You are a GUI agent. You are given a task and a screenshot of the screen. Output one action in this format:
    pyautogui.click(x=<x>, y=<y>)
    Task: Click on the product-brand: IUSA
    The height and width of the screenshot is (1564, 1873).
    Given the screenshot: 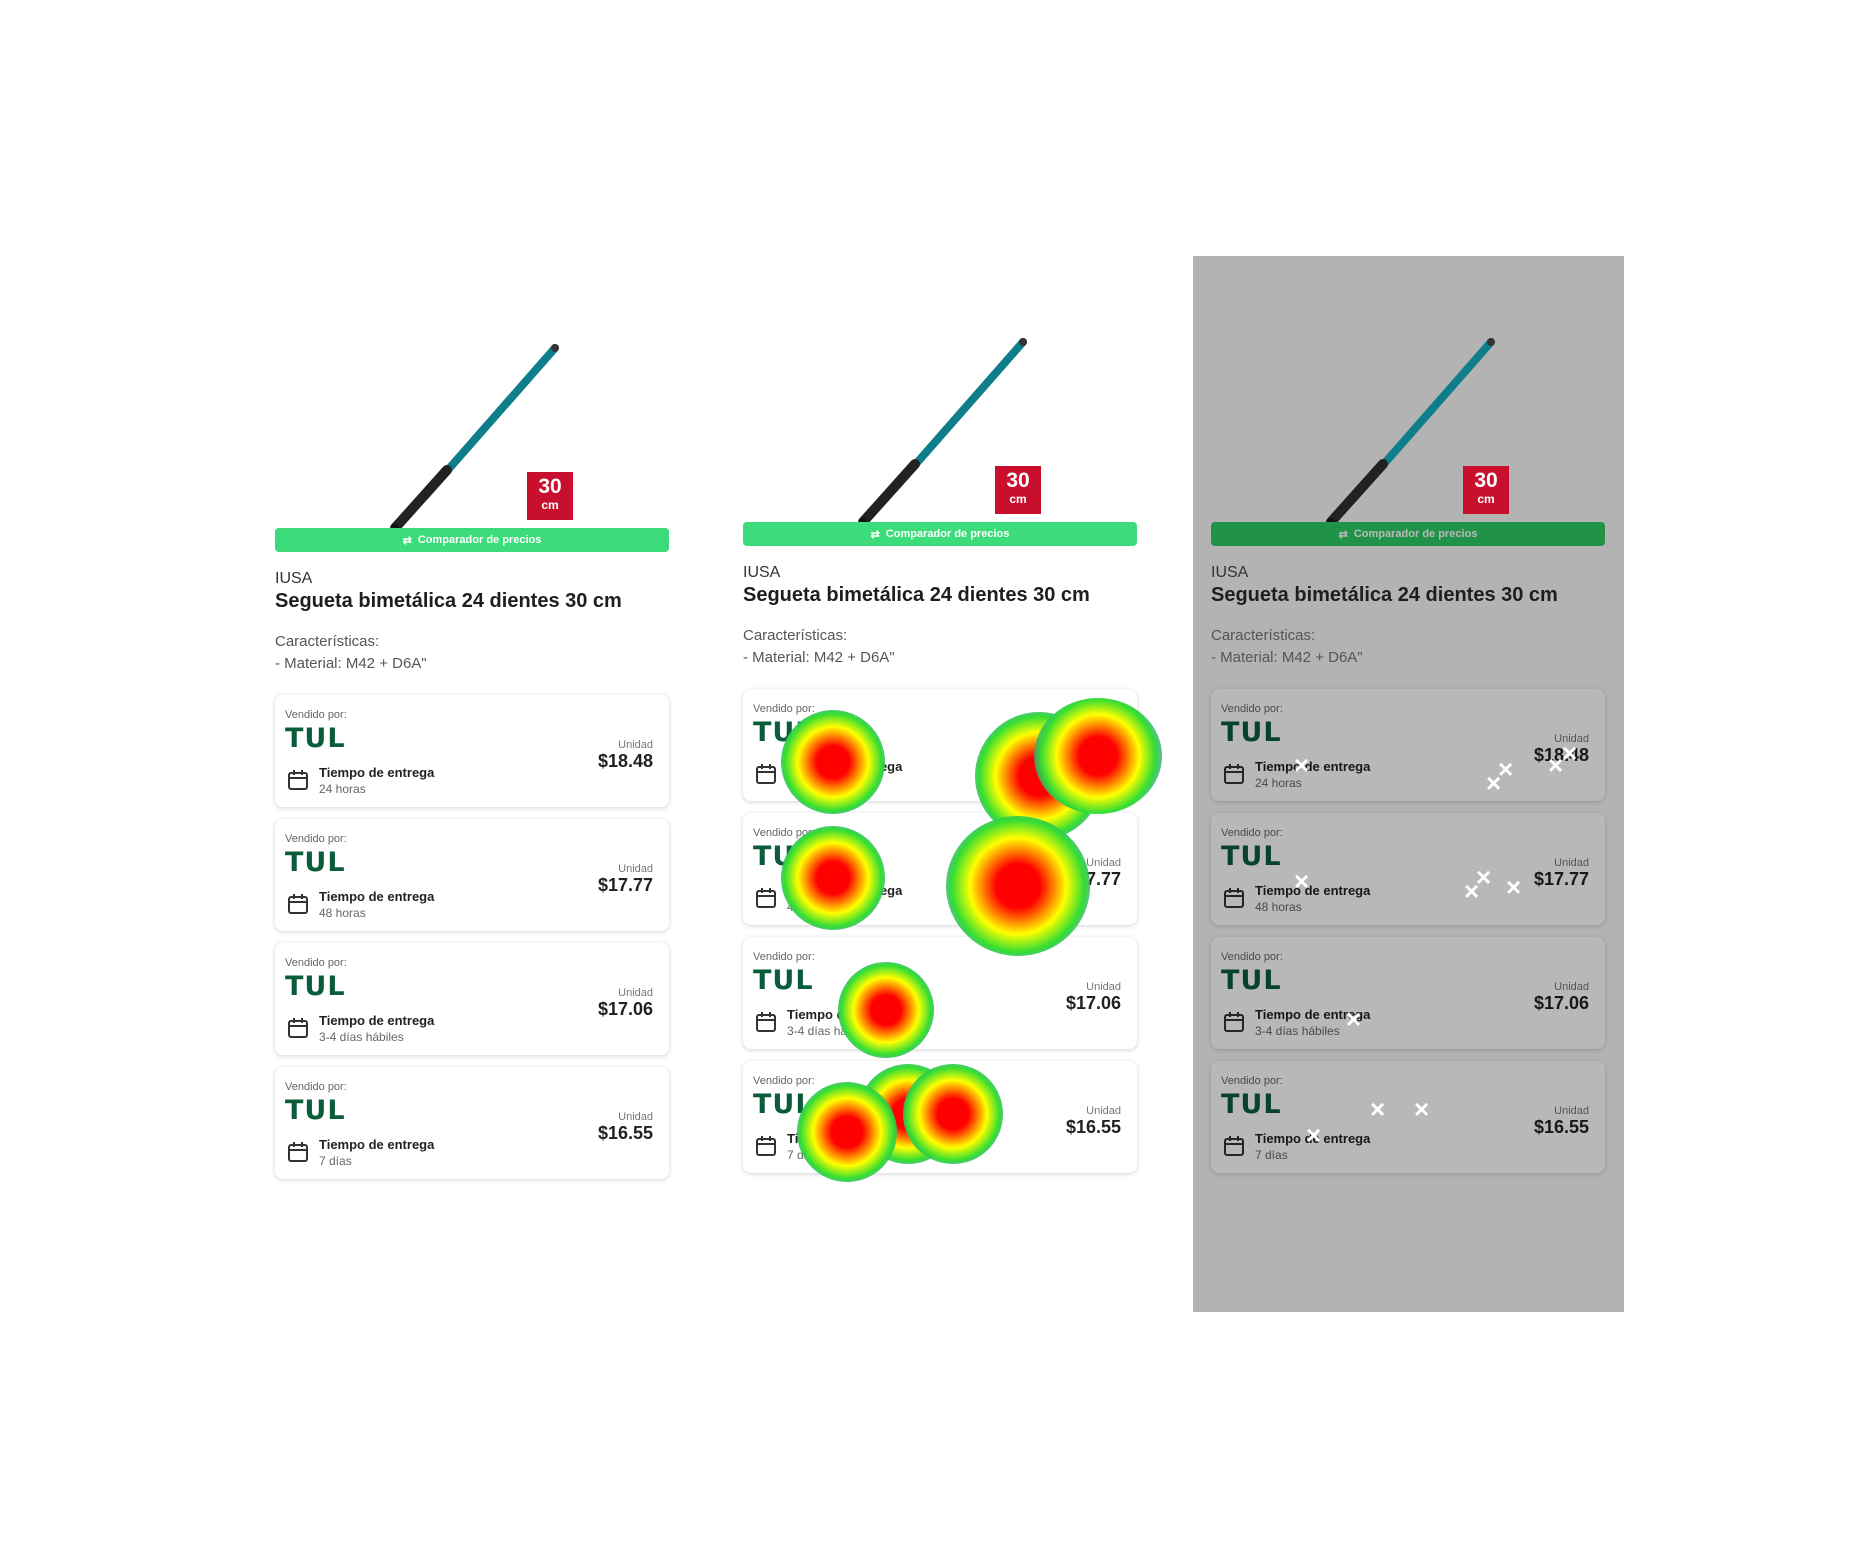 What is the action you would take?
    pyautogui.click(x=1230, y=572)
    